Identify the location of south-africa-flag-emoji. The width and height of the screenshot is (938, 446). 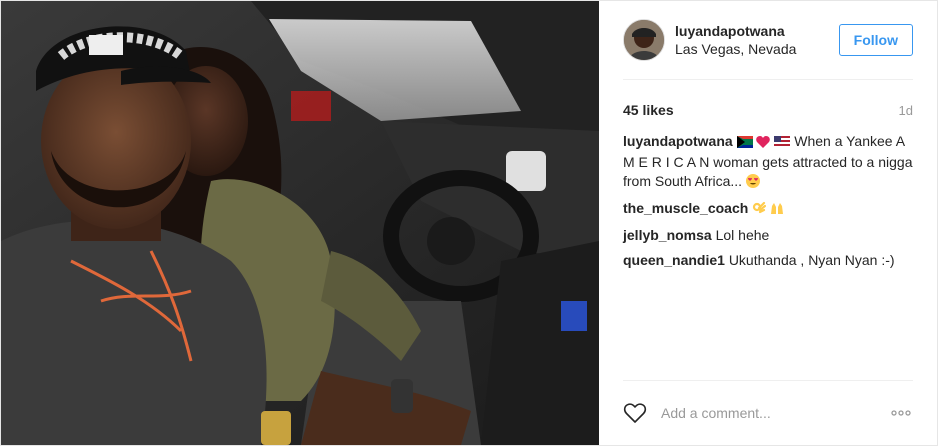
(744, 143).